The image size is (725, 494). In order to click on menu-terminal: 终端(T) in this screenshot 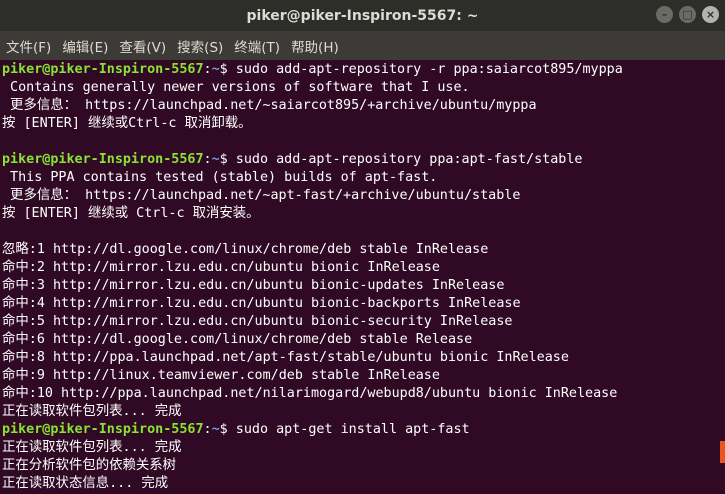, I will do `click(257, 46)`.